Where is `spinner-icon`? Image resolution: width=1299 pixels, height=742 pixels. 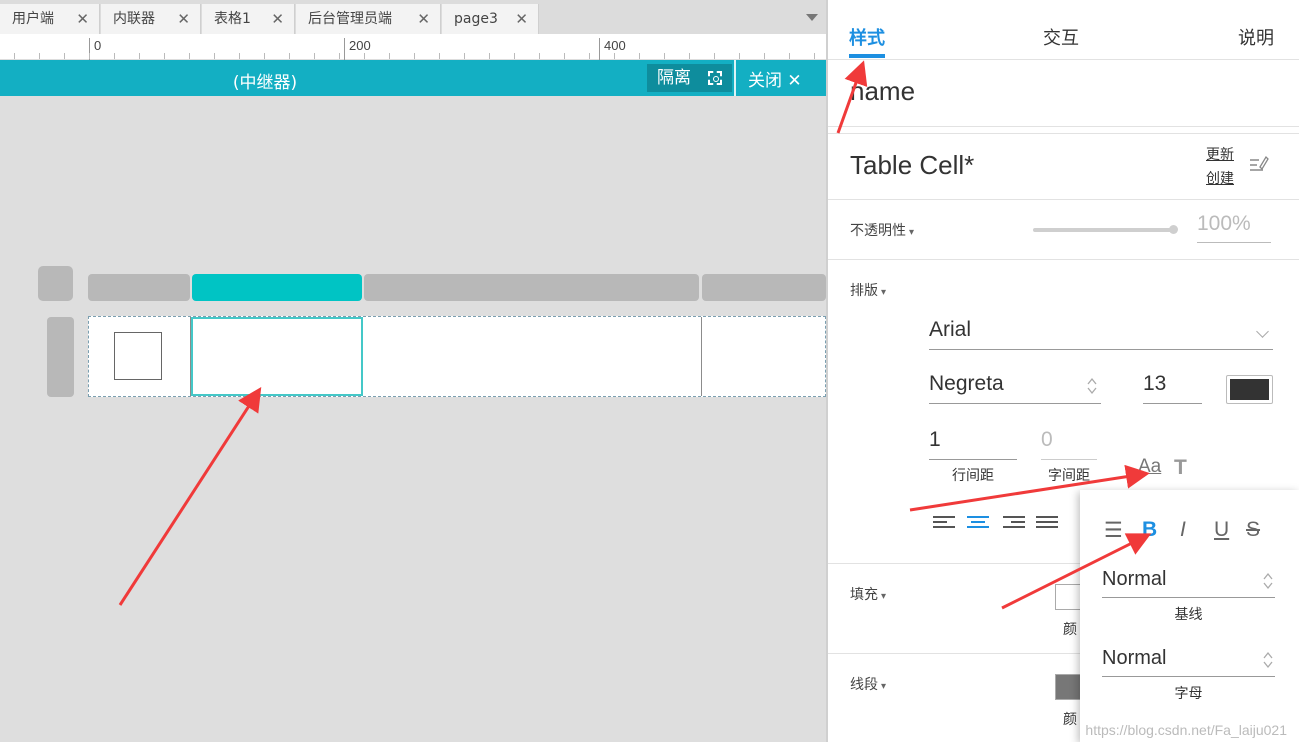
spinner-icon is located at coordinates (1268, 581).